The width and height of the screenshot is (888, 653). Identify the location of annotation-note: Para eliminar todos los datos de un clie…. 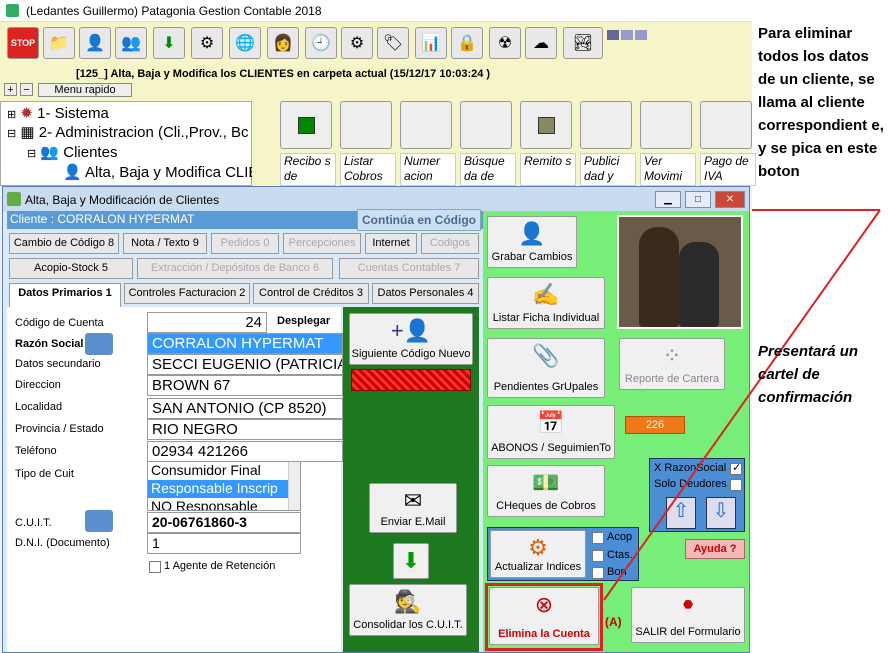
(821, 102).